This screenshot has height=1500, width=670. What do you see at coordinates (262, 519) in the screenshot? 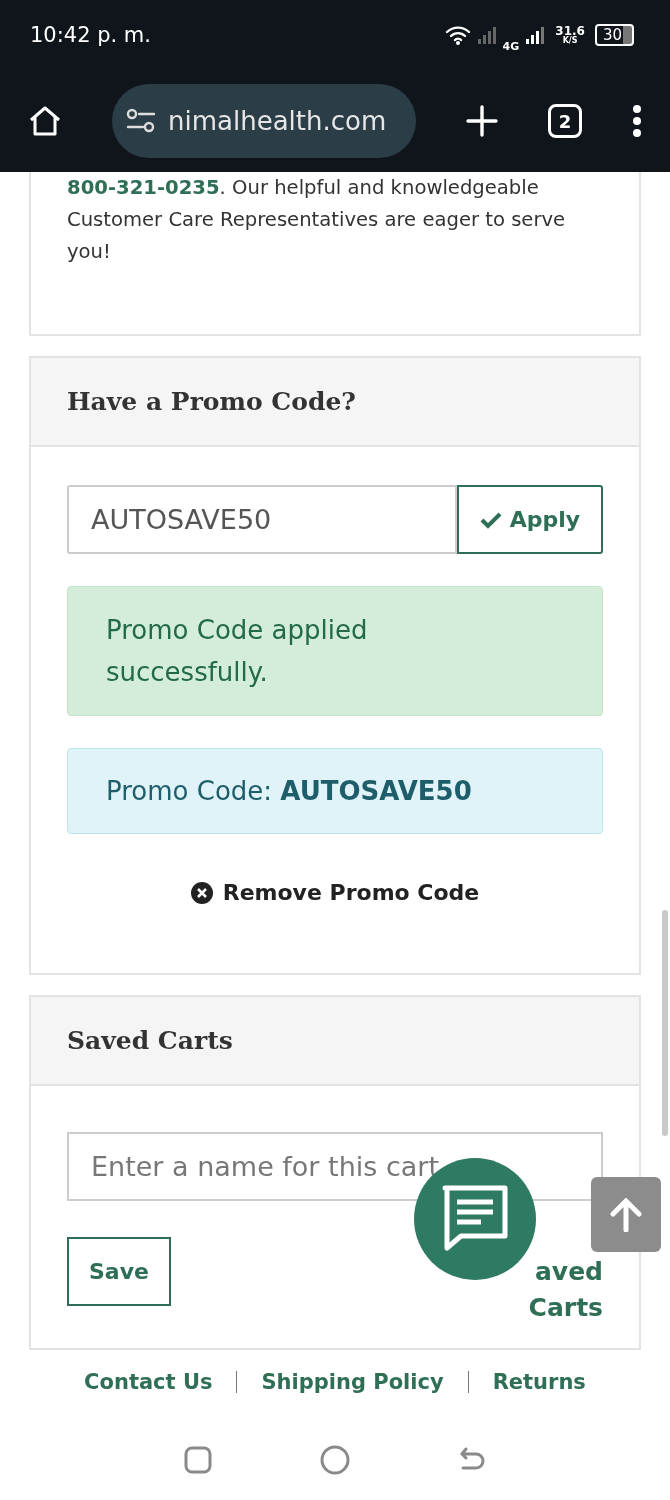
I see `promo-code-field: AUTOSAVE50` at bounding box center [262, 519].